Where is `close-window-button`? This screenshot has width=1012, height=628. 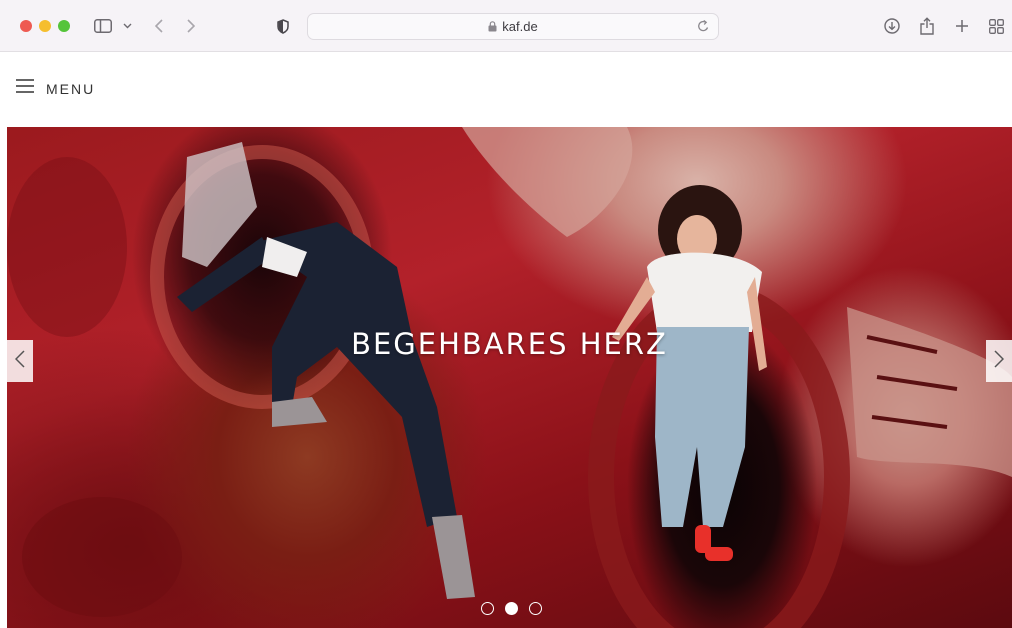
close-window-button is located at coordinates (26, 26).